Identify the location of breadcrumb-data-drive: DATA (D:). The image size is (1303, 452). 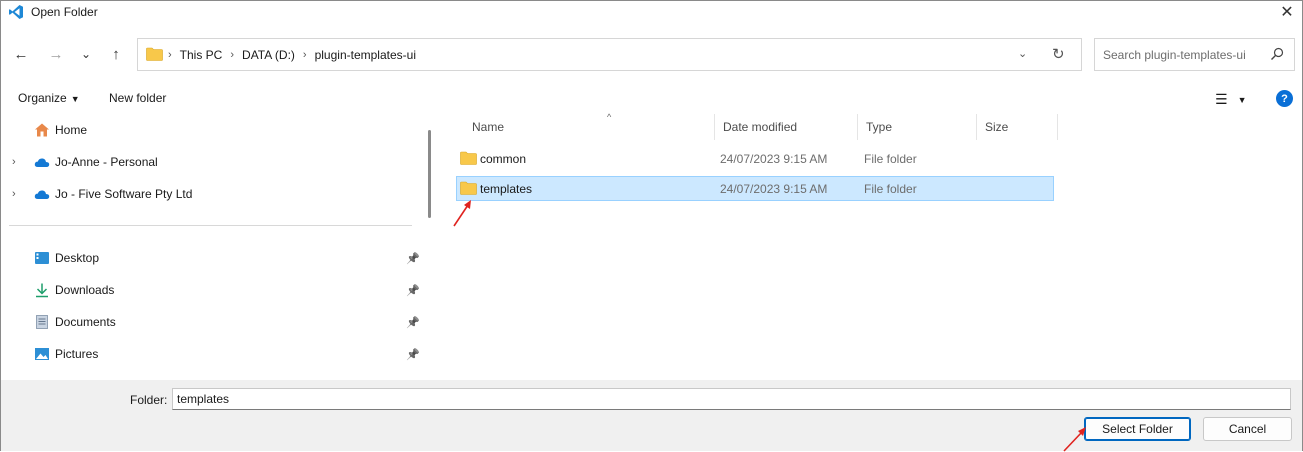
(268, 55).